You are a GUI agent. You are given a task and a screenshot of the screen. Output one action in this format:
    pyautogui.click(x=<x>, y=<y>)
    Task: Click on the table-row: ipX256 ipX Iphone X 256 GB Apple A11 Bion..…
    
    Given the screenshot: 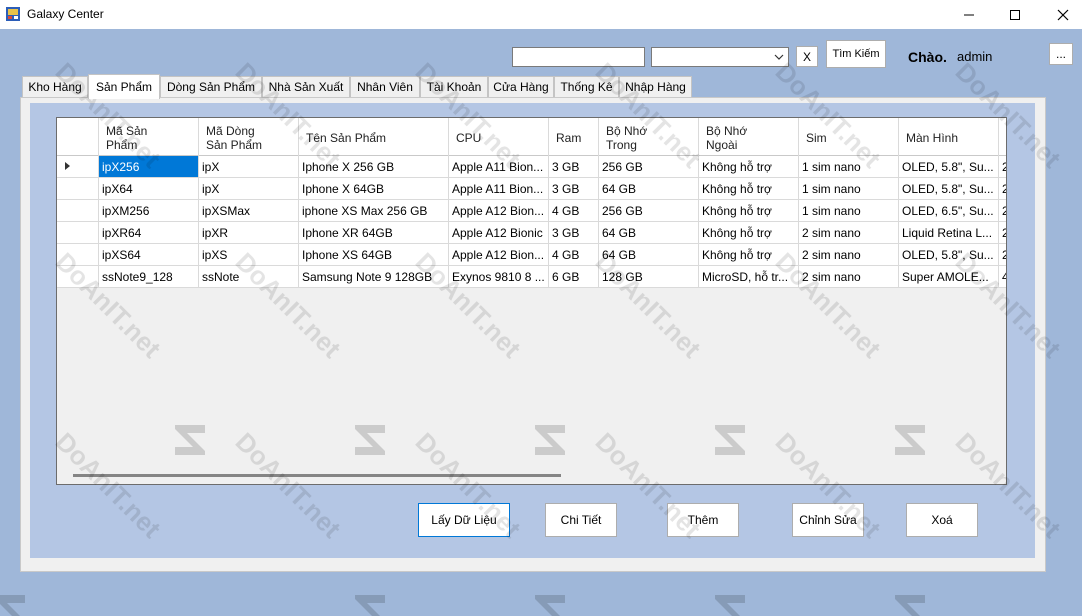 What is the action you would take?
    pyautogui.click(x=531, y=167)
    